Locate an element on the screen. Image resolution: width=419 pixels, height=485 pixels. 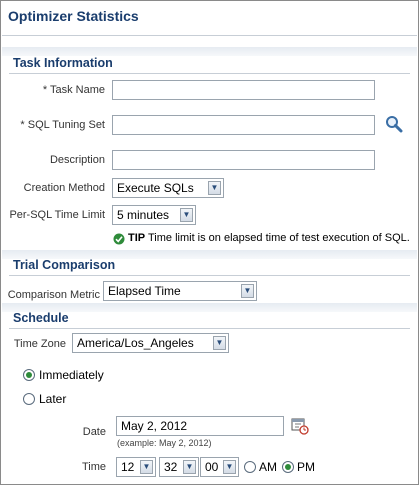
time-limit-select: 5 minutes ▼ is located at coordinates (154, 215).